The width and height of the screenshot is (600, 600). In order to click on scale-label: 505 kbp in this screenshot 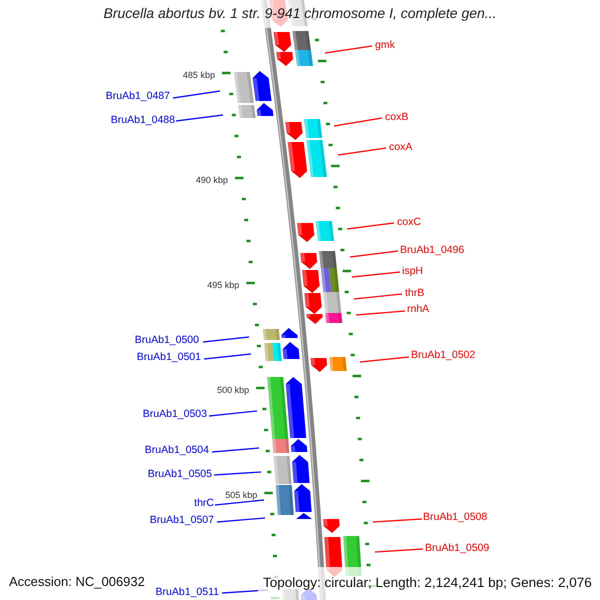, I will do `click(241, 495)`.